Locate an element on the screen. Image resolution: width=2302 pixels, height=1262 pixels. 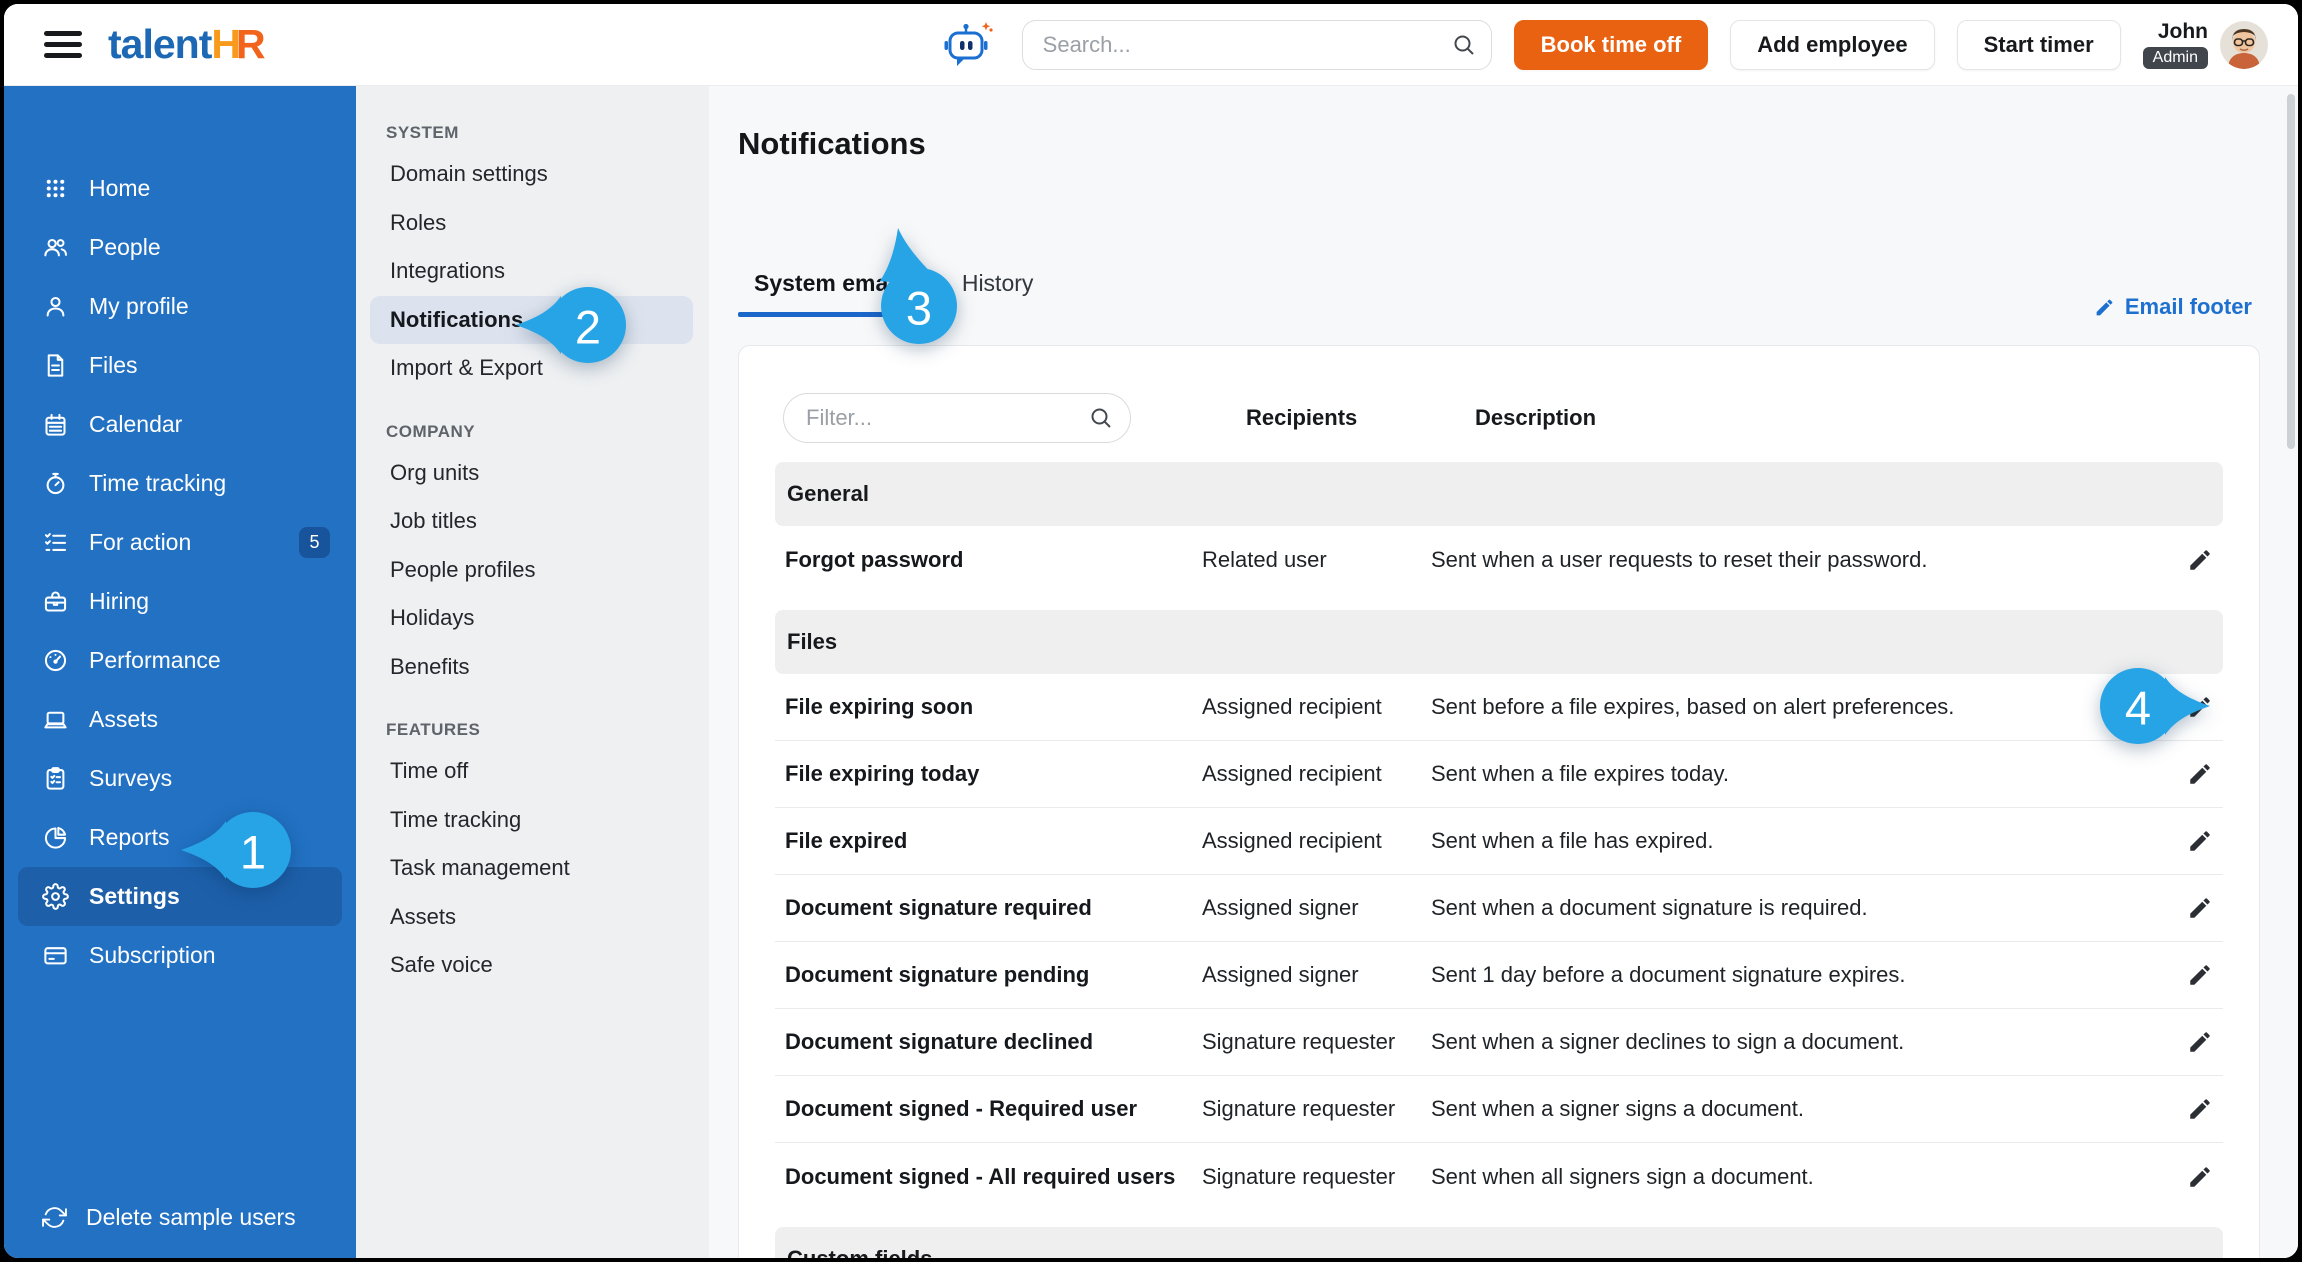
section-header-general: General is located at coordinates (1499, 494).